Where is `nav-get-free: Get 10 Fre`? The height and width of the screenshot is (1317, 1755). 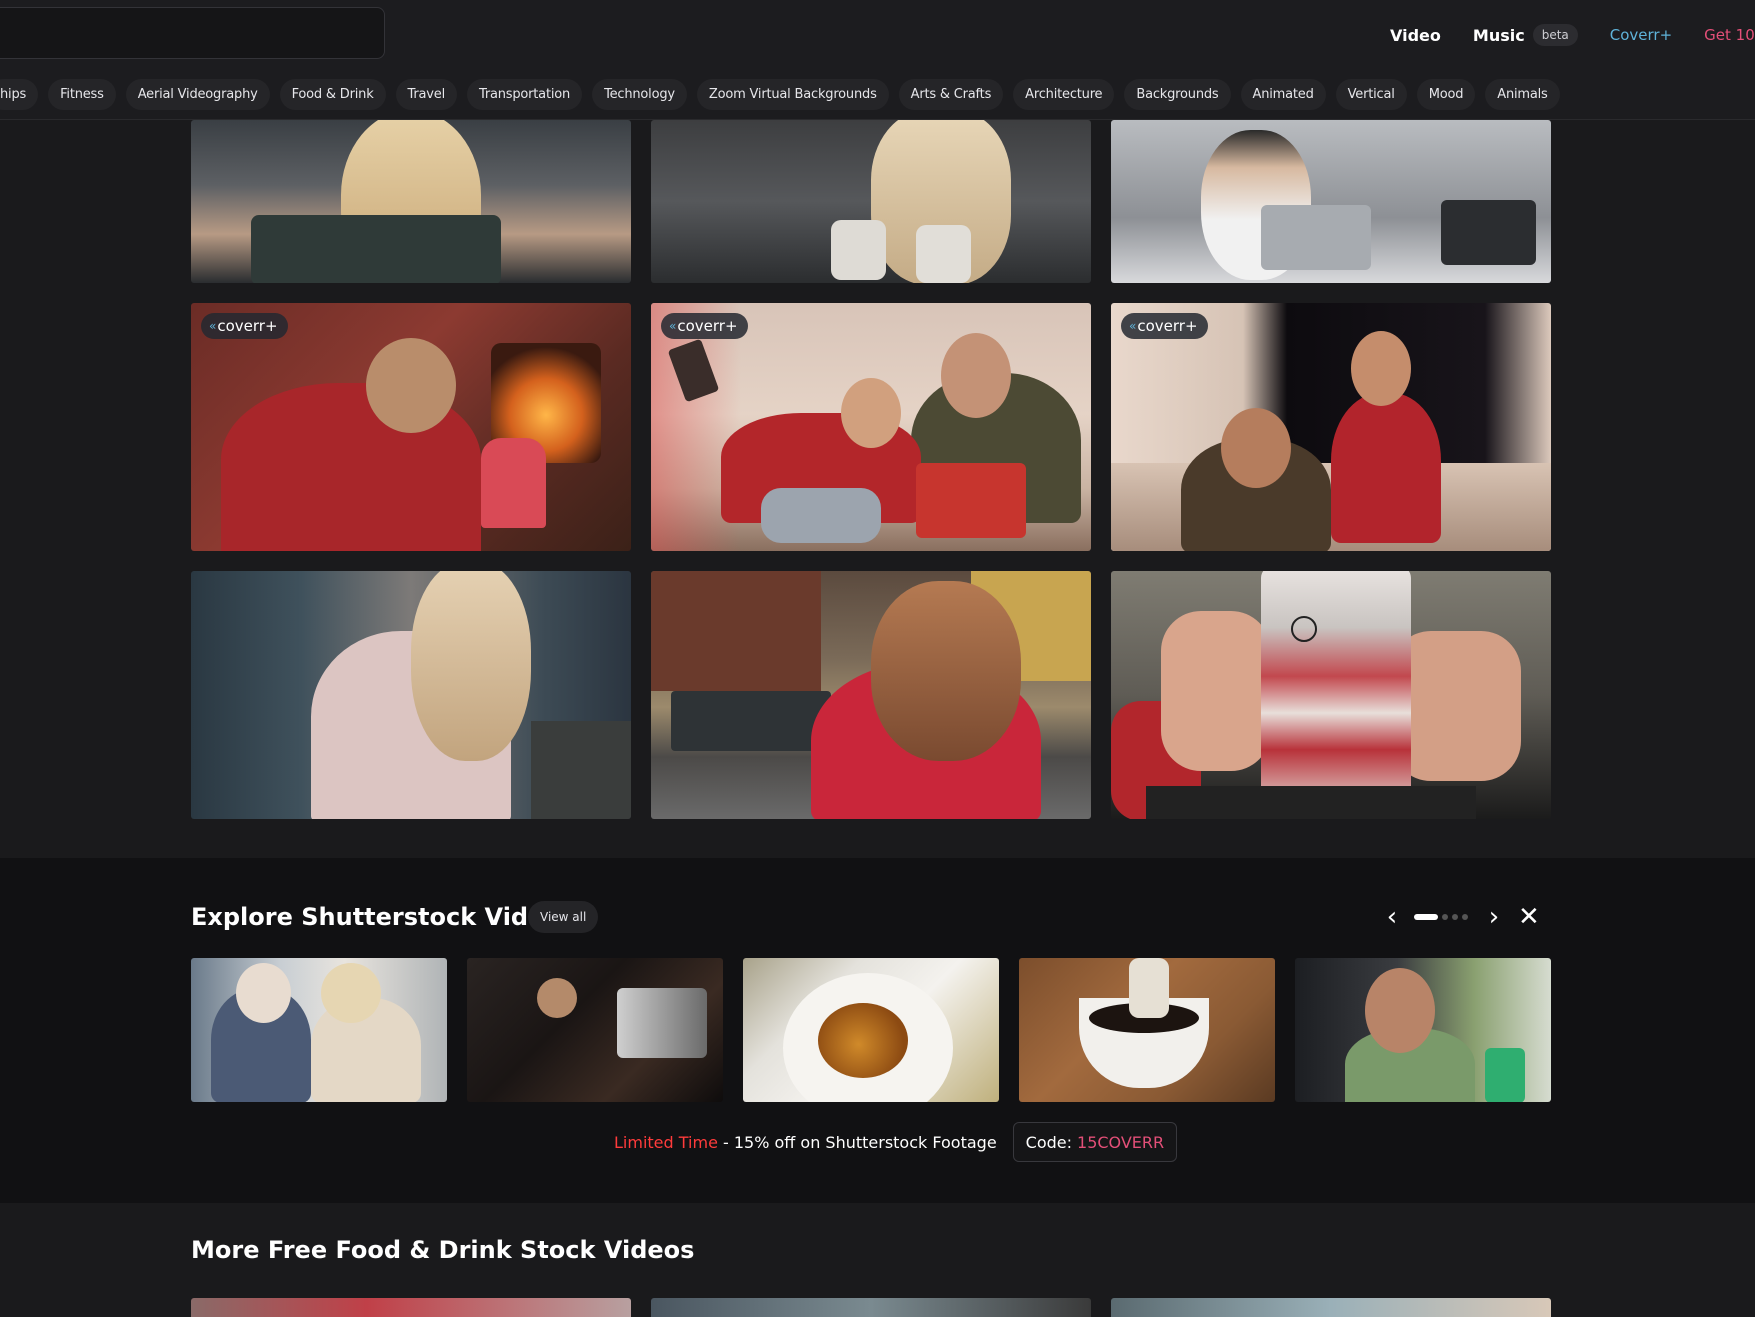 nav-get-free: Get 10 Fre is located at coordinates (1729, 35).